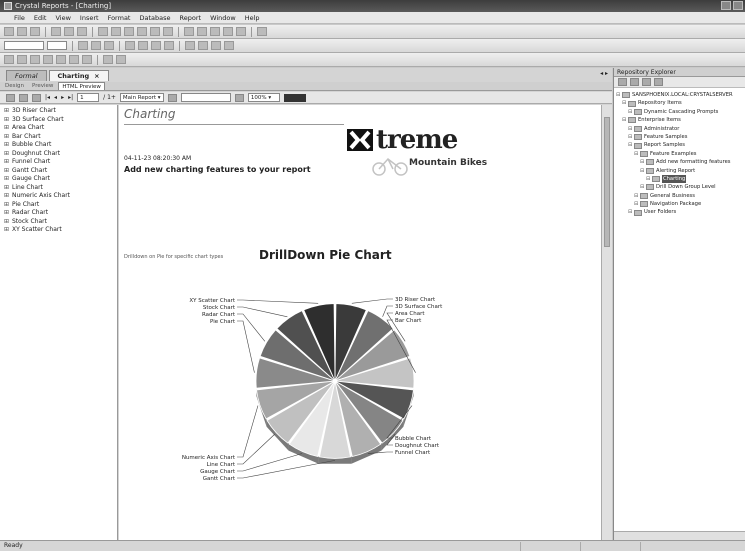 The width and height of the screenshot is (745, 551). Describe the element at coordinates (223, 322) in the screenshot. I see `pie-slice-label: Pie Chart` at that location.